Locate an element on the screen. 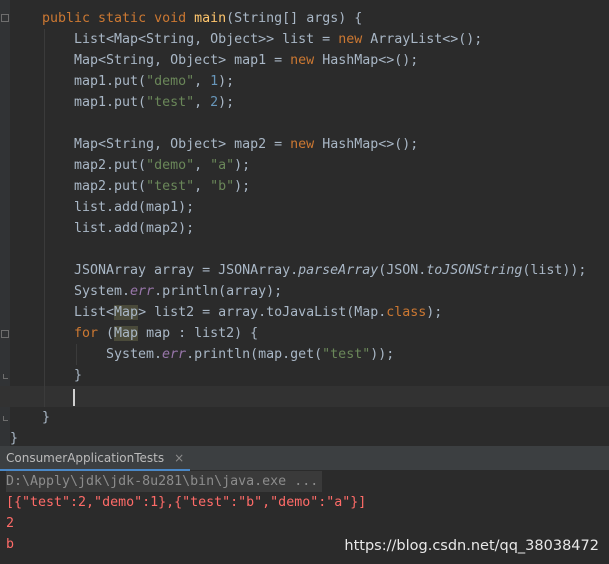 This screenshot has height=564, width=609. run-tab-label: ConsumerApplicationTests is located at coordinates (85, 458).